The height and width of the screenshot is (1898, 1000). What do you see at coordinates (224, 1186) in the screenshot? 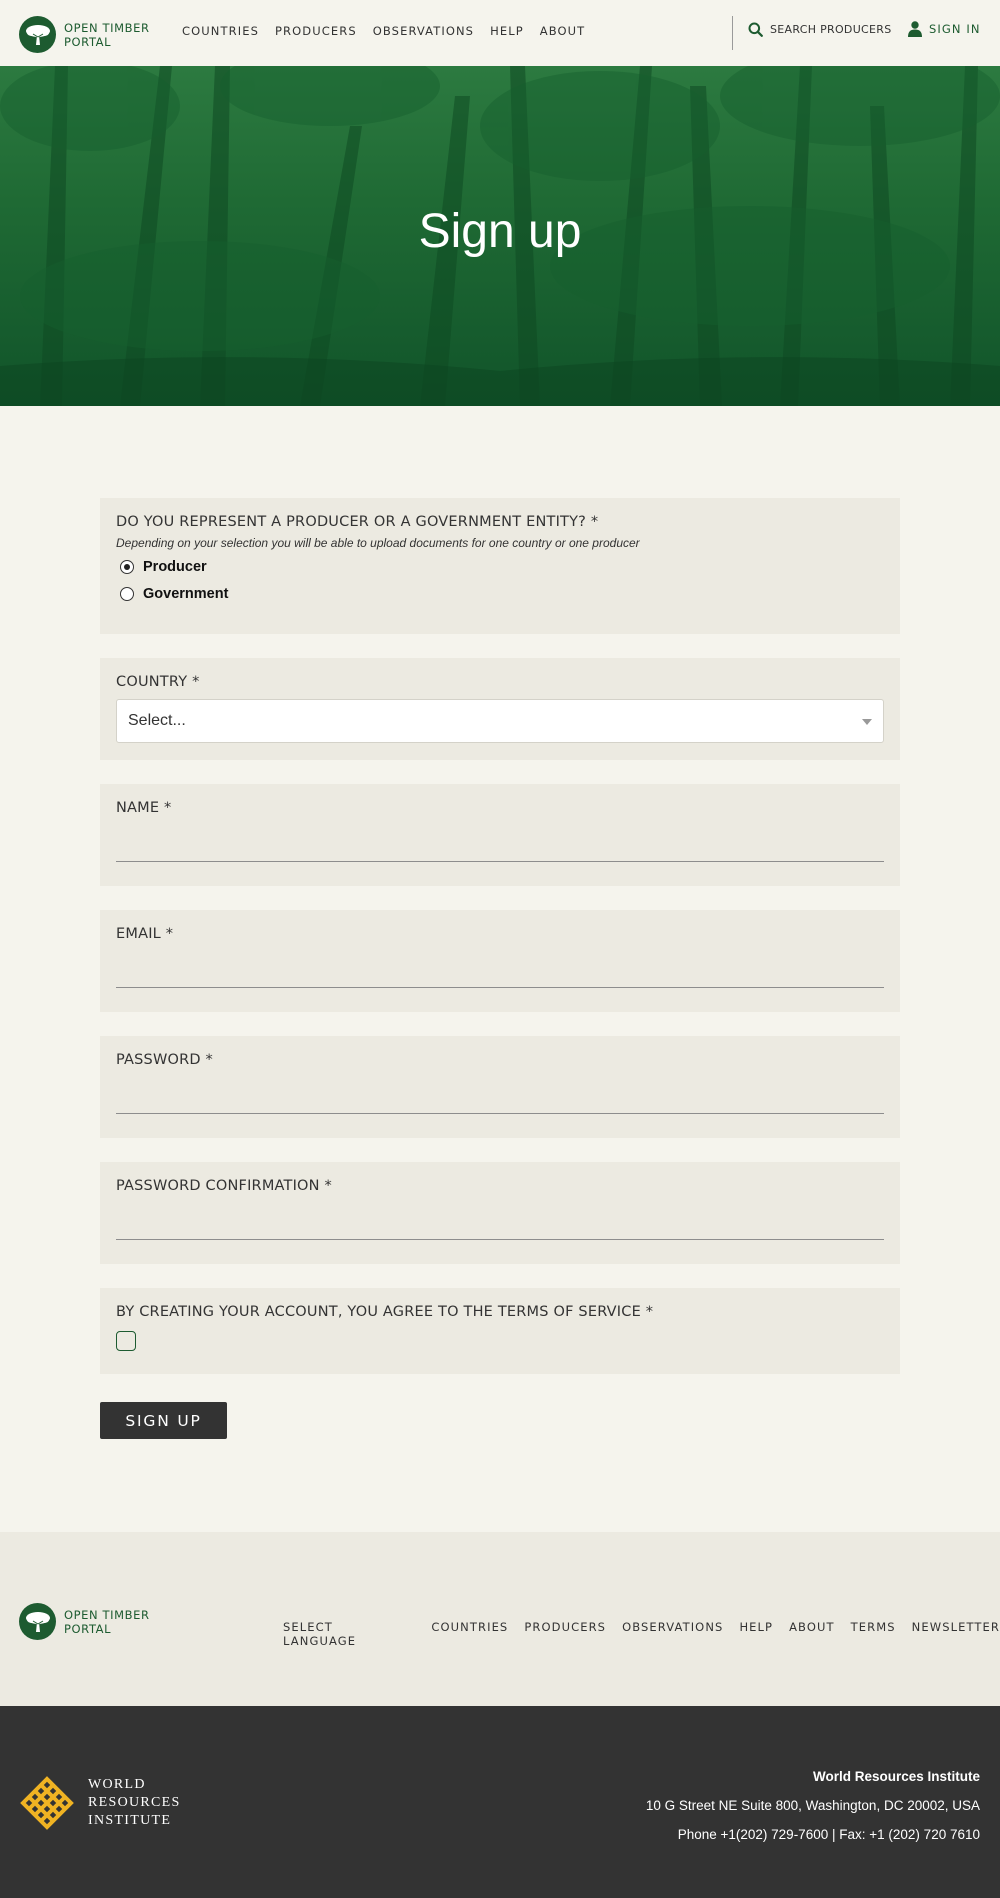
I see `password-confirmation-label: PASSWORD CONFIRMATION *` at bounding box center [224, 1186].